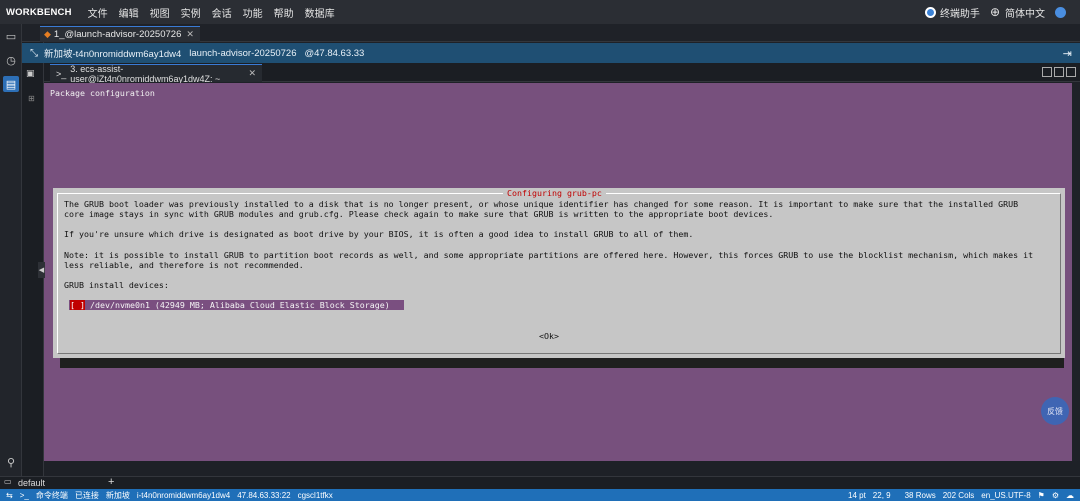  What do you see at coordinates (1055, 411) in the screenshot?
I see `feedback-button: 反馈` at bounding box center [1055, 411].